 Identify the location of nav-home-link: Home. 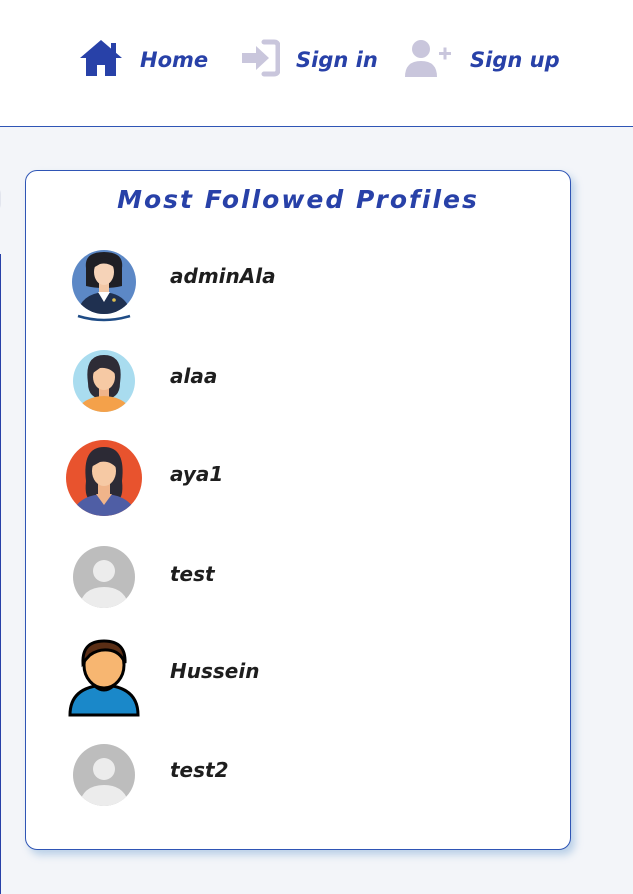
(143, 60).